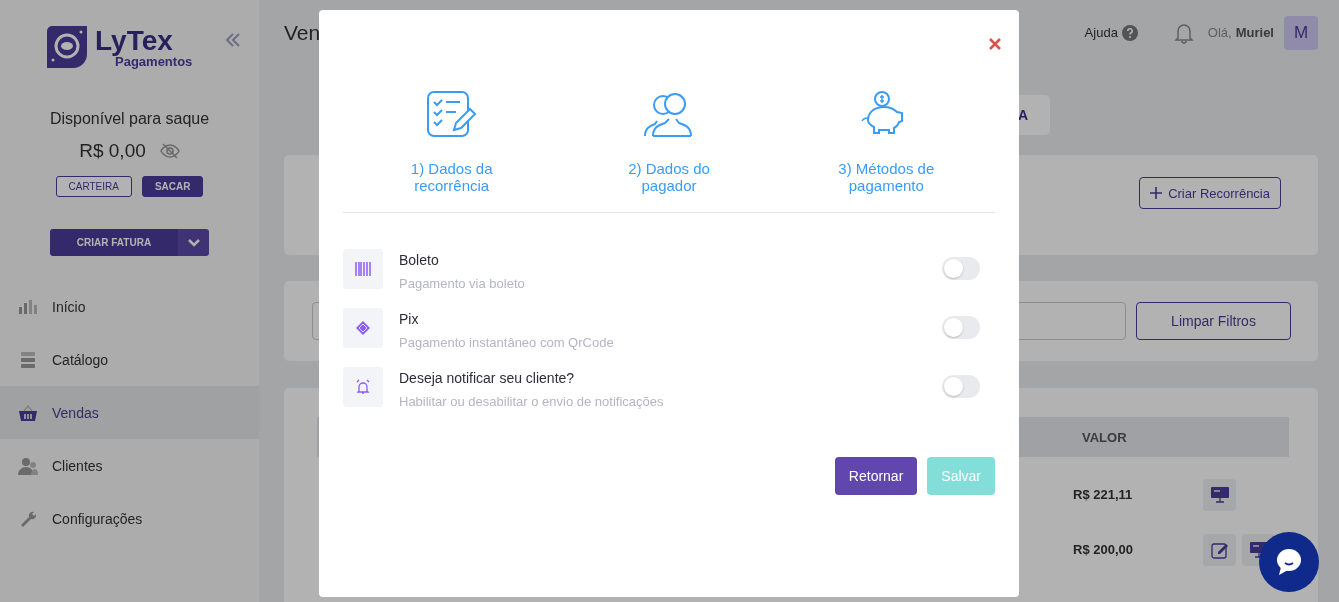 Image resolution: width=1339 pixels, height=602 pixels. Describe the element at coordinates (169, 151) in the screenshot. I see `hidden-eye-icon` at that location.